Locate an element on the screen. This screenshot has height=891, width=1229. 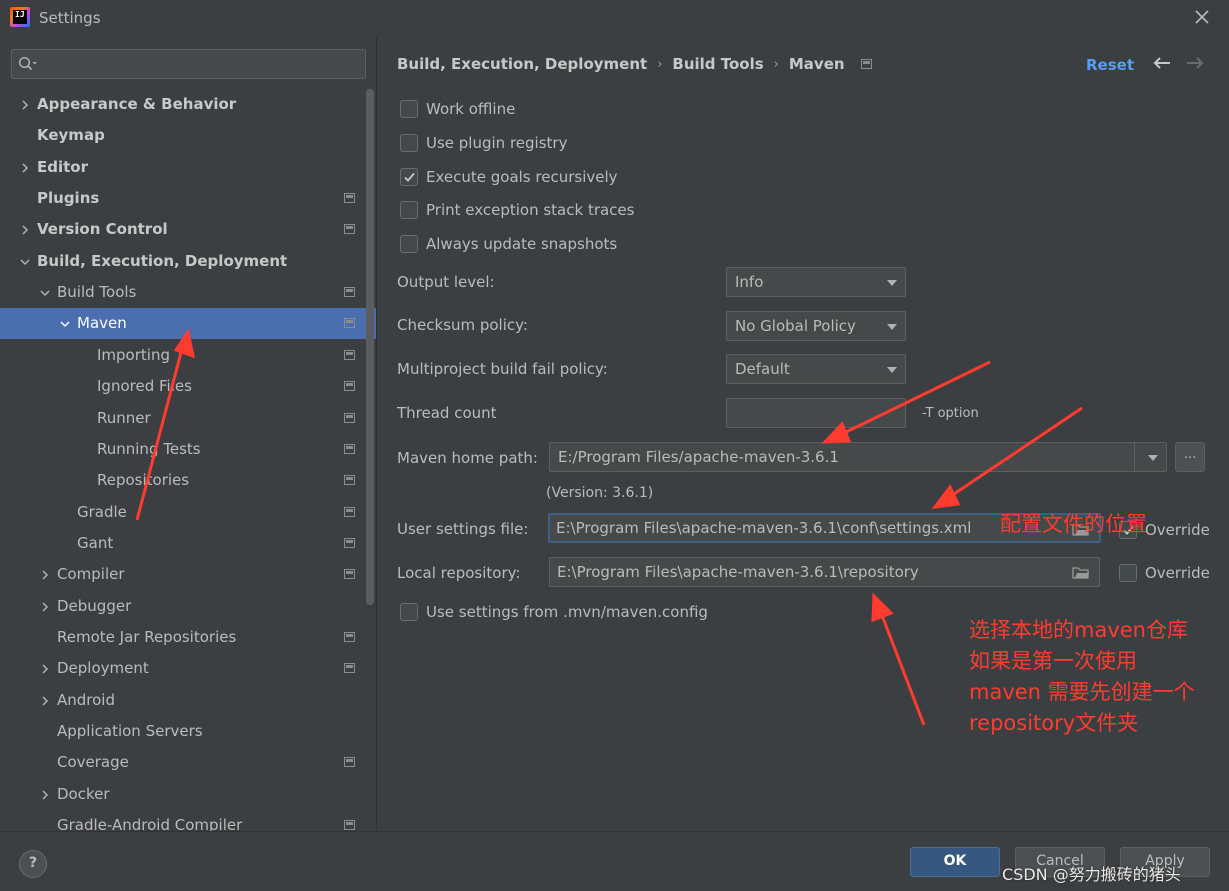
breadcrumb-item-build-tools: Build Tools is located at coordinates (717, 64).